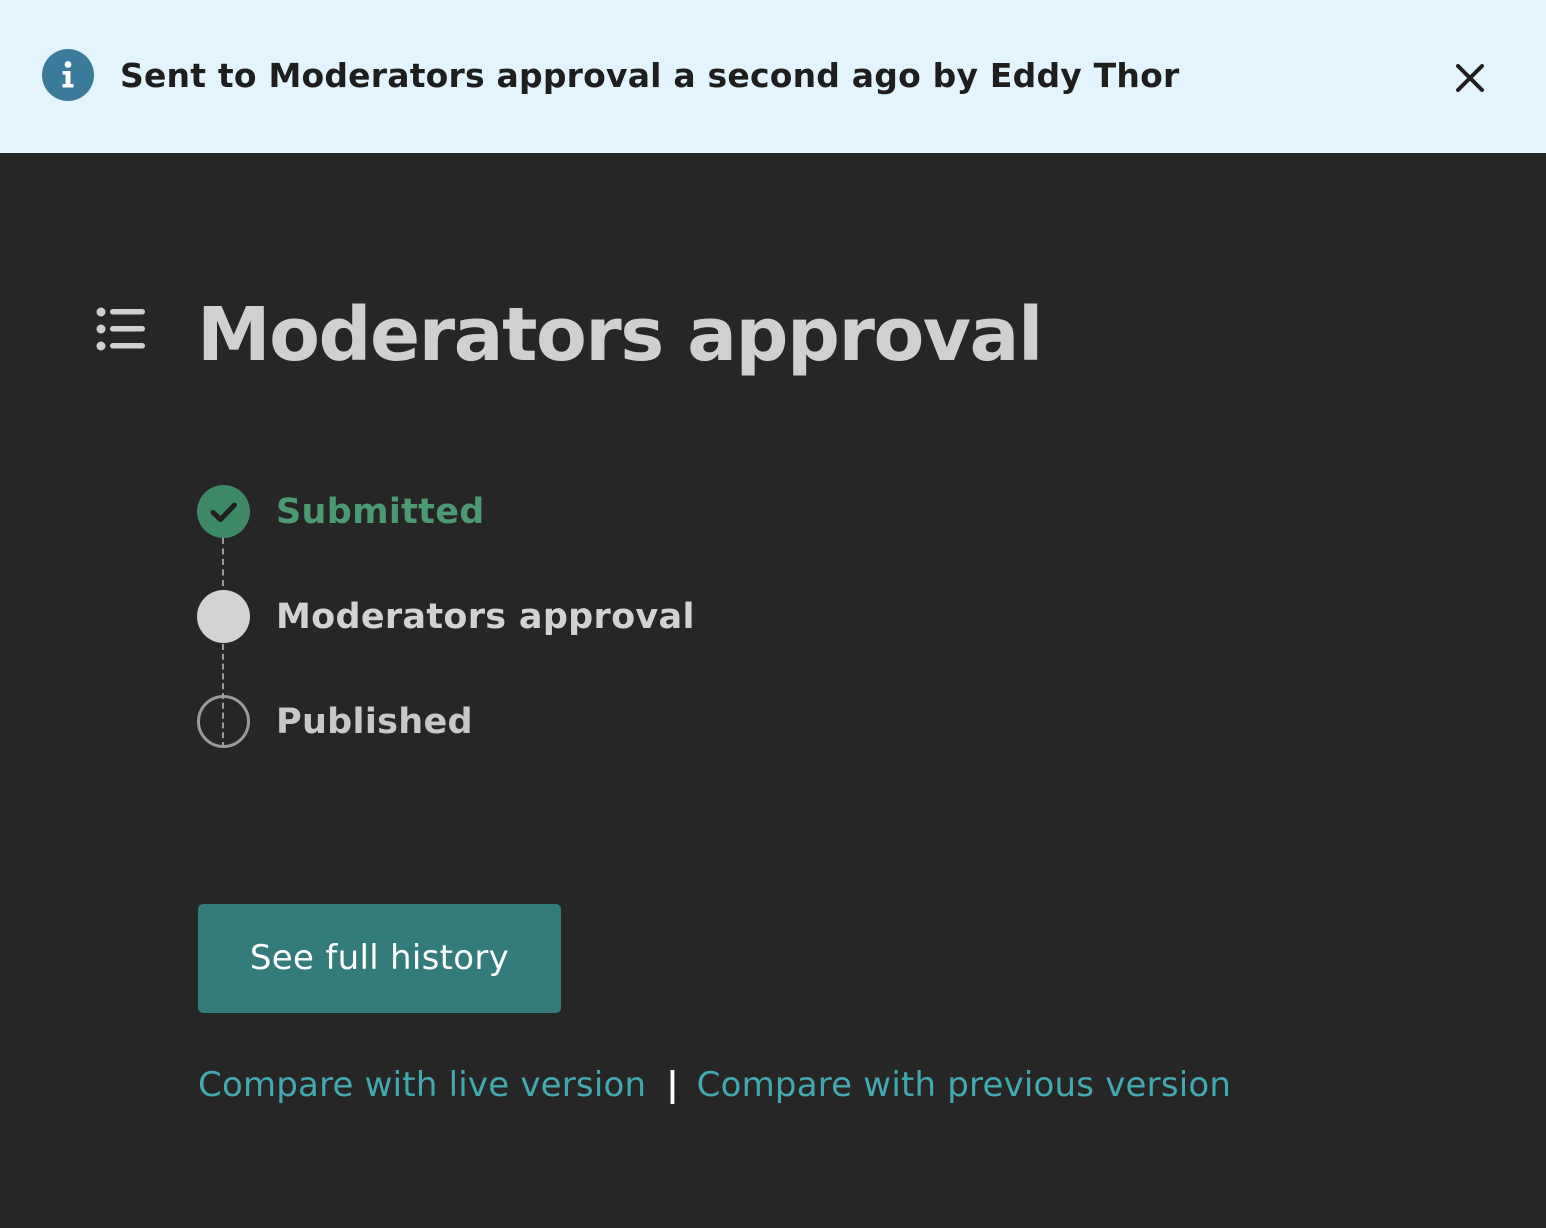 The image size is (1546, 1228). I want to click on list-icon, so click(121, 329).